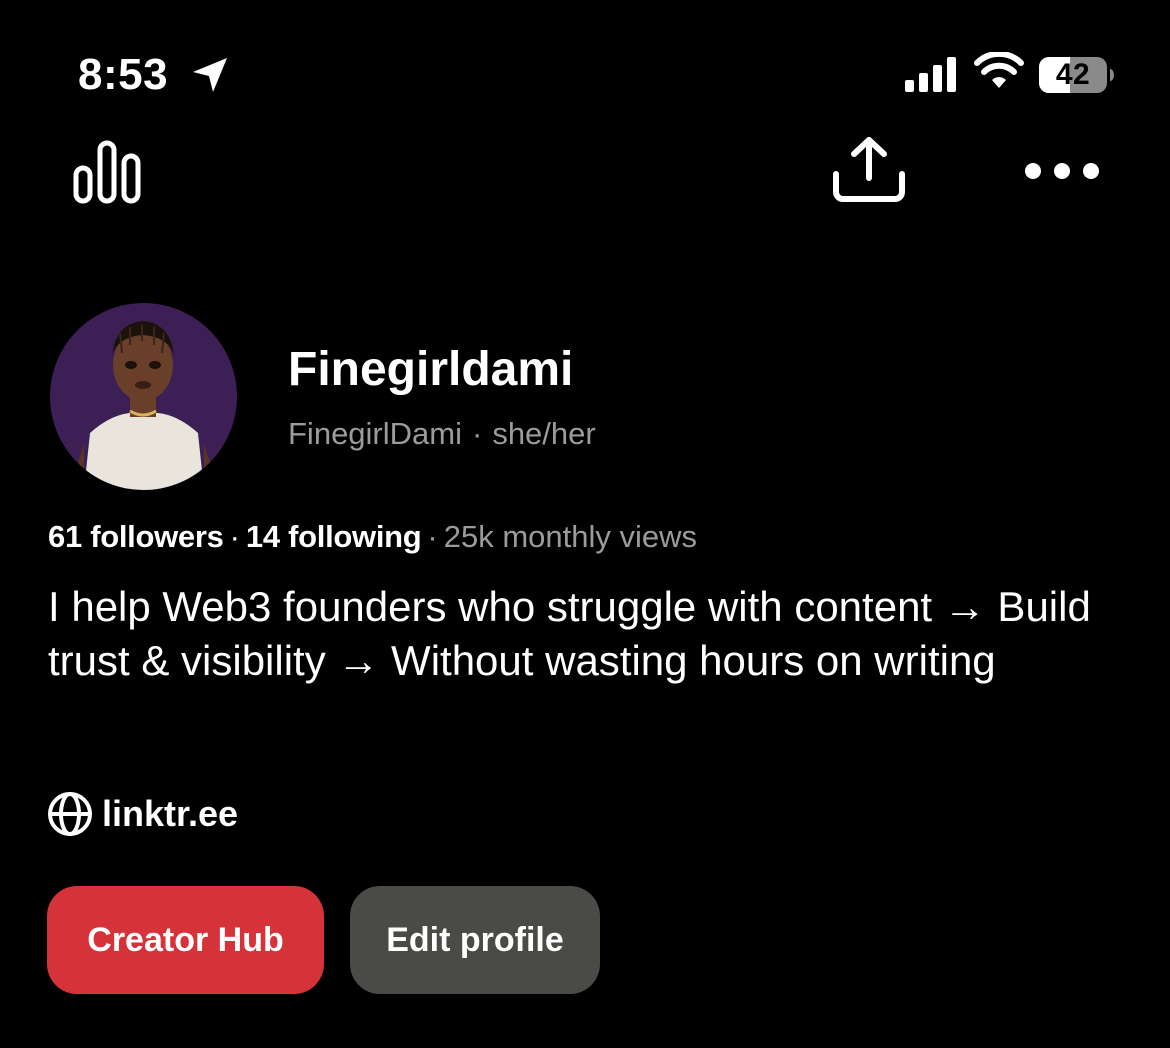 This screenshot has width=1170, height=1048. What do you see at coordinates (544, 433) in the screenshot?
I see `pronouns: she/her` at bounding box center [544, 433].